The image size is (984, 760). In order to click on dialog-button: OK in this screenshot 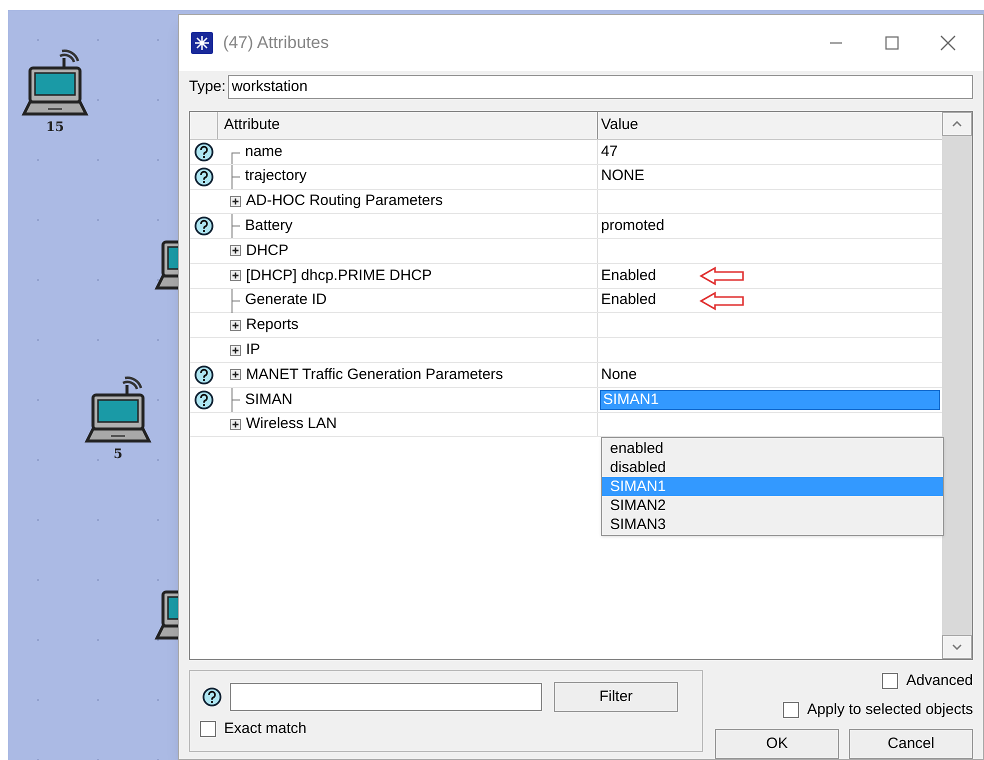, I will do `click(777, 744)`.